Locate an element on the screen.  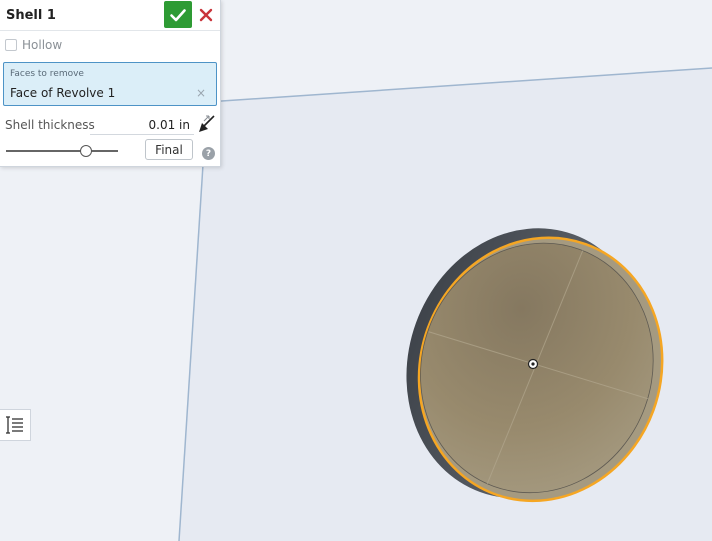
flip-direction-icon is located at coordinates (207, 124).